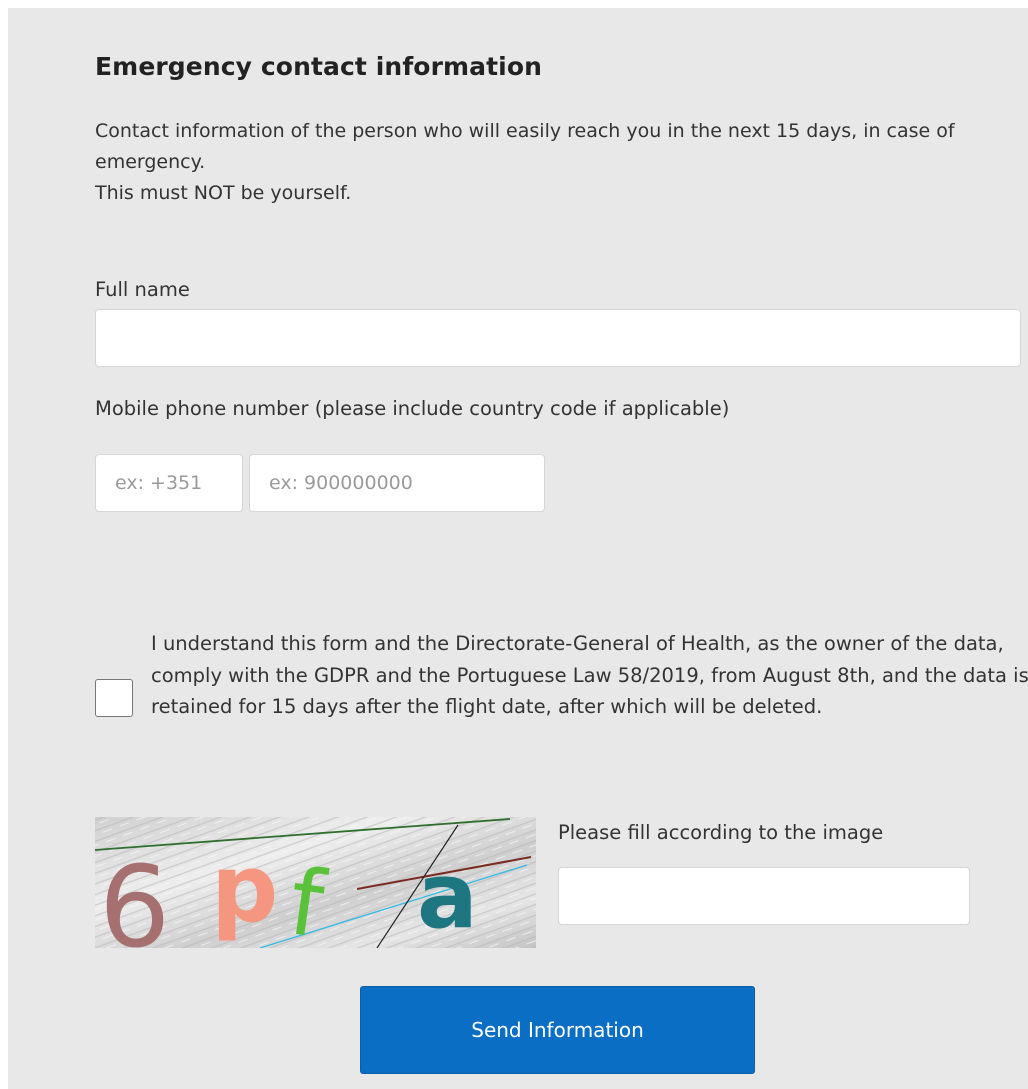 Image resolution: width=1028 pixels, height=1089 pixels. I want to click on full-name-label: Full name, so click(142, 289).